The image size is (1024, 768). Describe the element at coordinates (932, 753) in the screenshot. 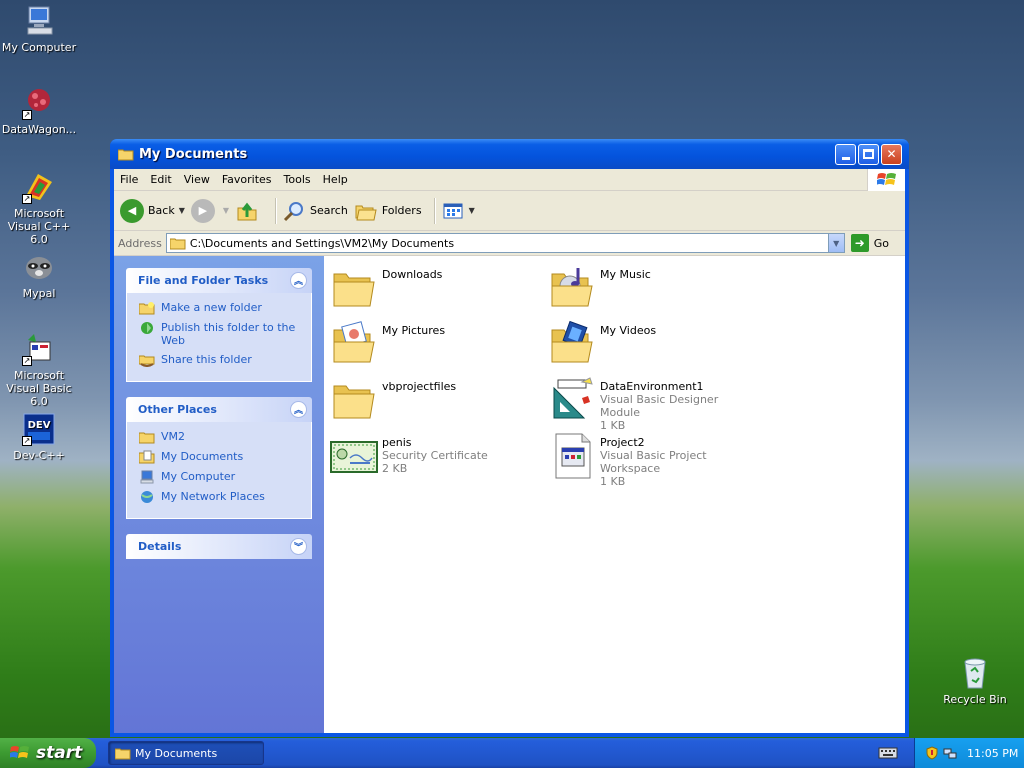

I see `security-shield-icon` at that location.